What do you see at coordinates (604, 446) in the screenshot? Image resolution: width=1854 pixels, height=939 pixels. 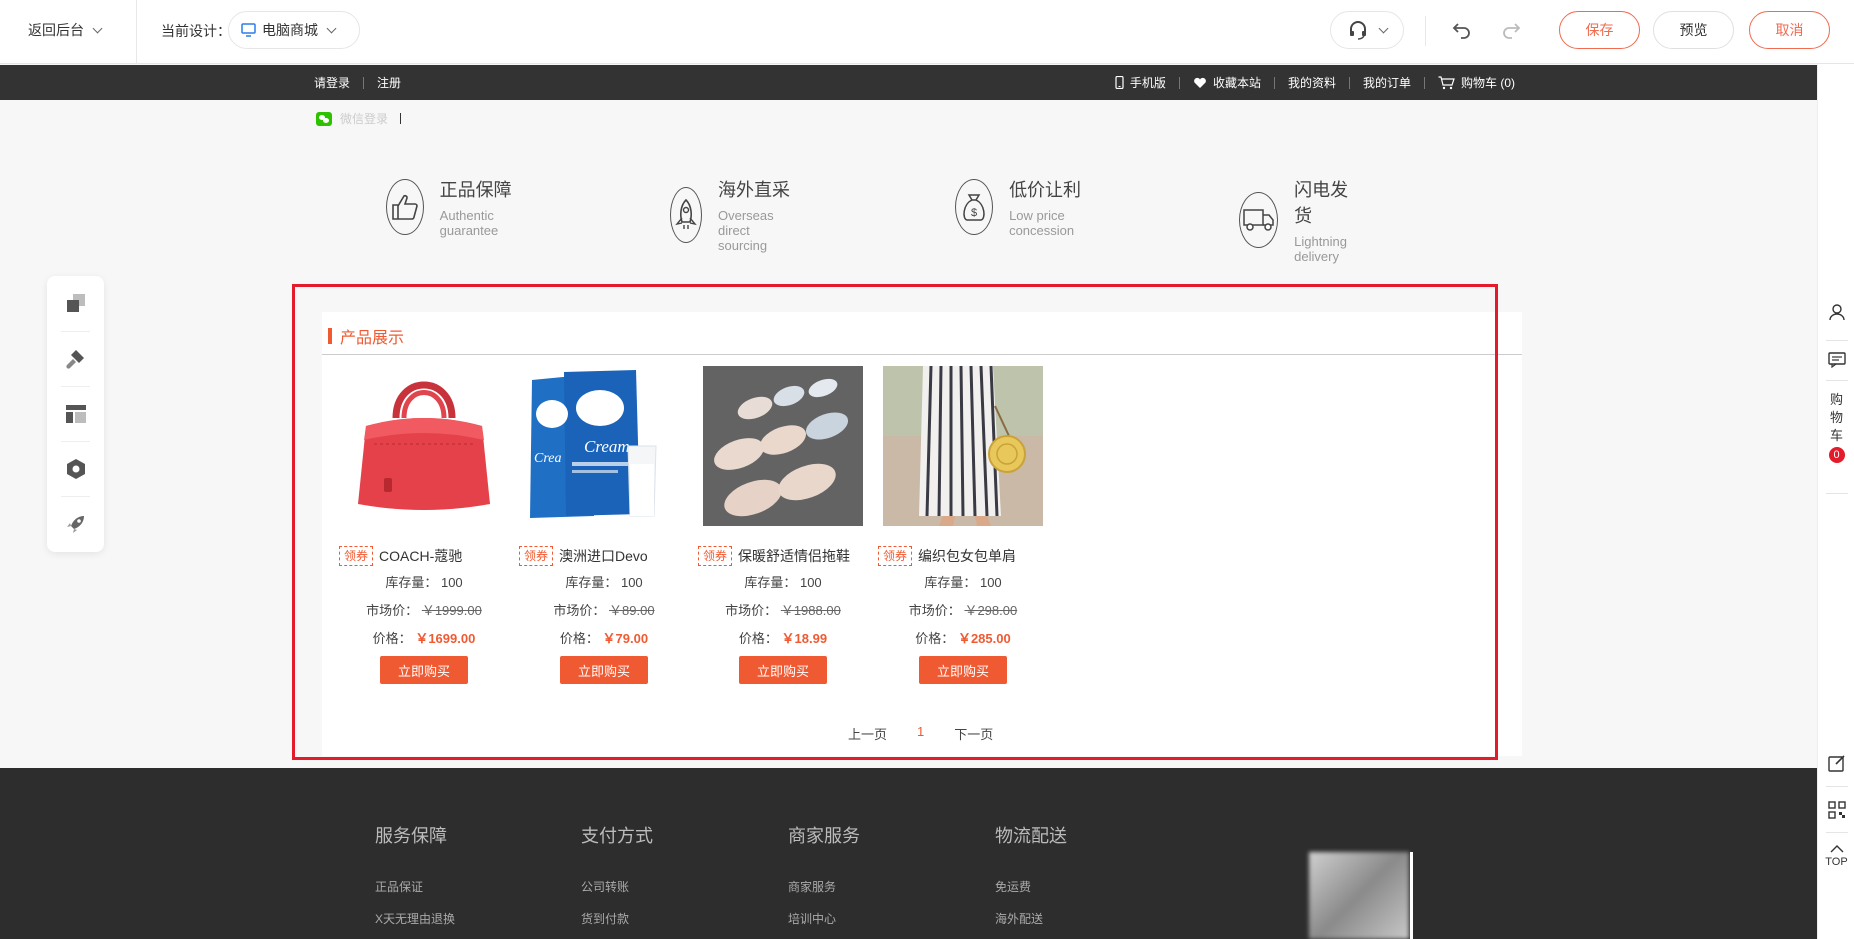 I see `product-image: Cream Crea` at bounding box center [604, 446].